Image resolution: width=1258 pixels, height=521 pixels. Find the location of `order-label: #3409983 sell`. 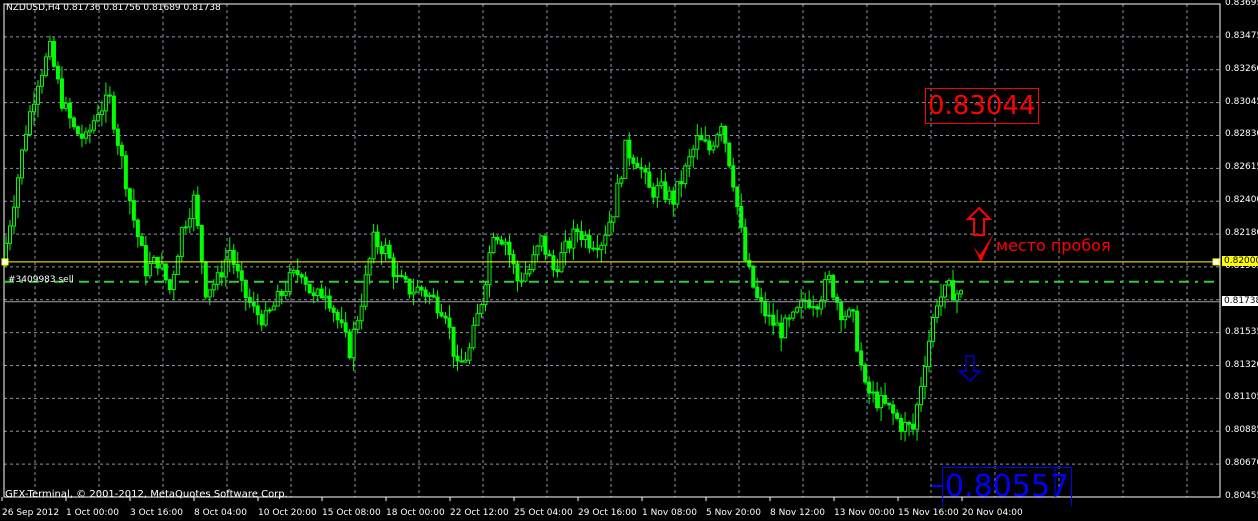

order-label: #3409983 sell is located at coordinates (41, 280).